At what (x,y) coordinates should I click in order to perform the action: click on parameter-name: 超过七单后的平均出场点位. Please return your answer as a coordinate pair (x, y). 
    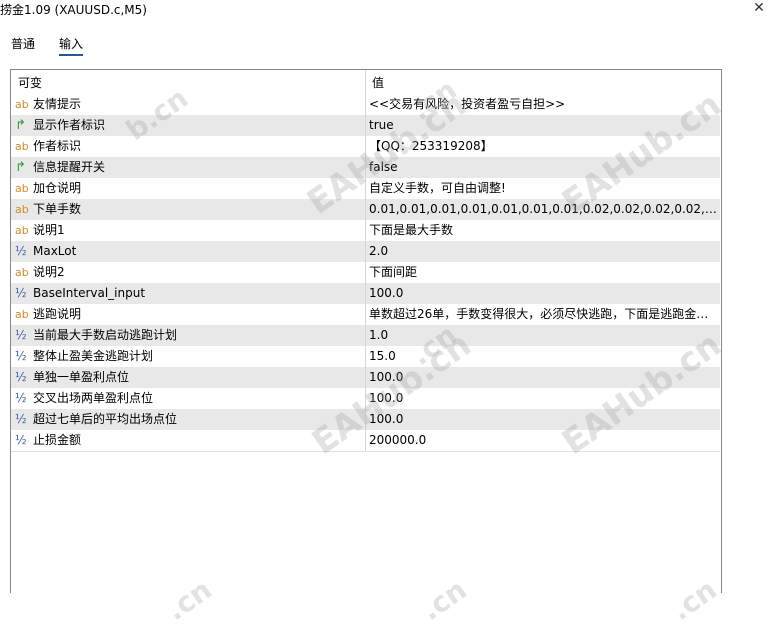
    Looking at the image, I should click on (105, 419).